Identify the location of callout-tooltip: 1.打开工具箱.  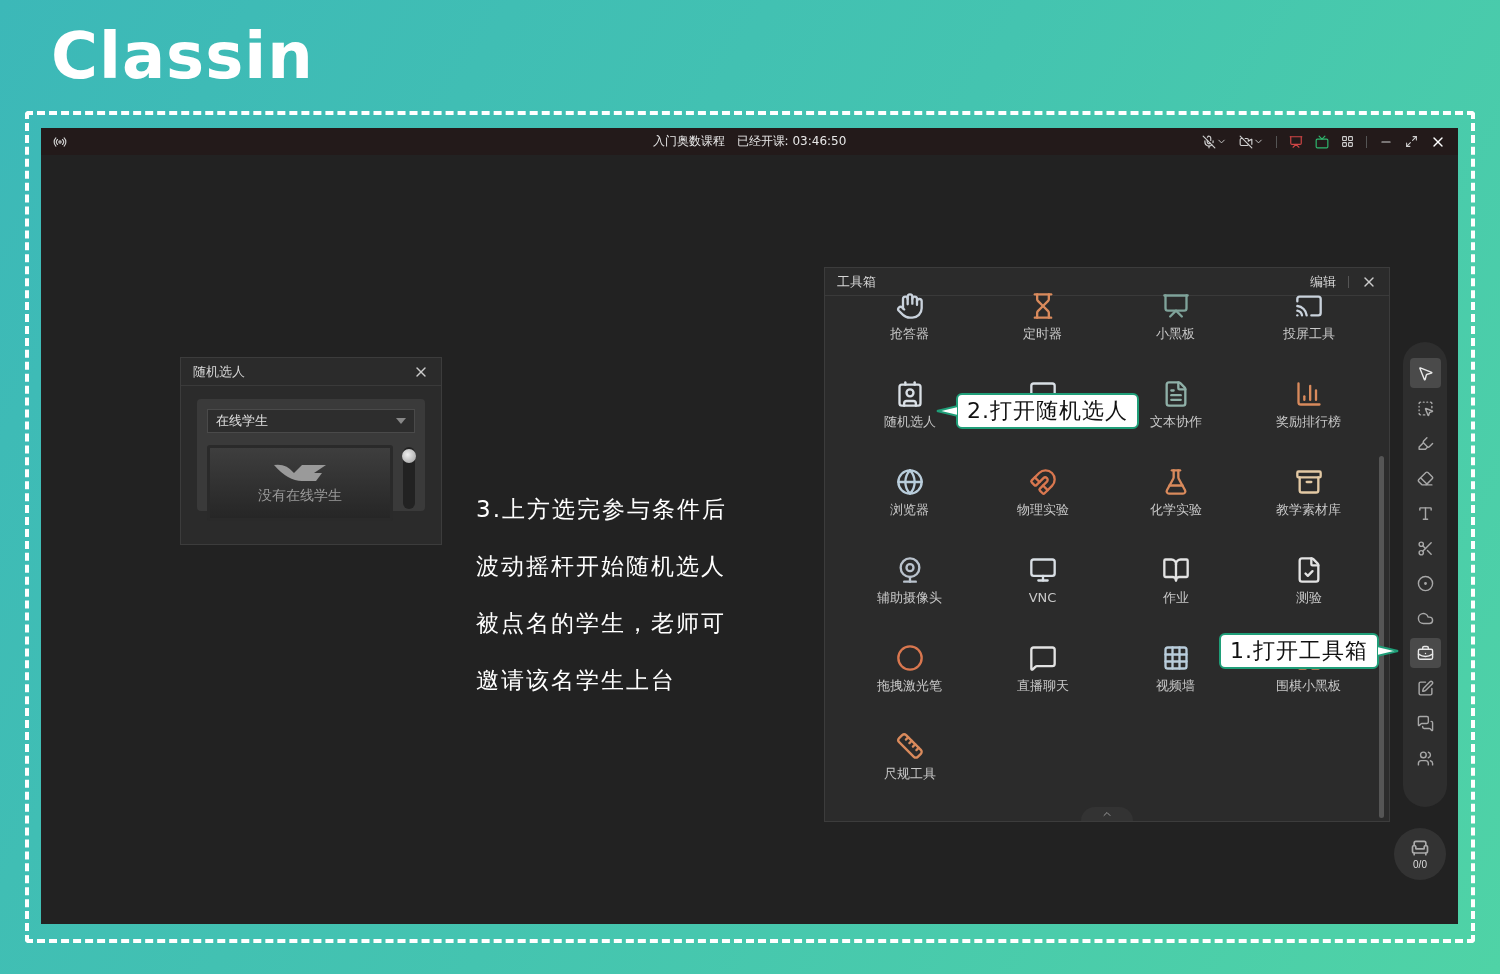
(1299, 651).